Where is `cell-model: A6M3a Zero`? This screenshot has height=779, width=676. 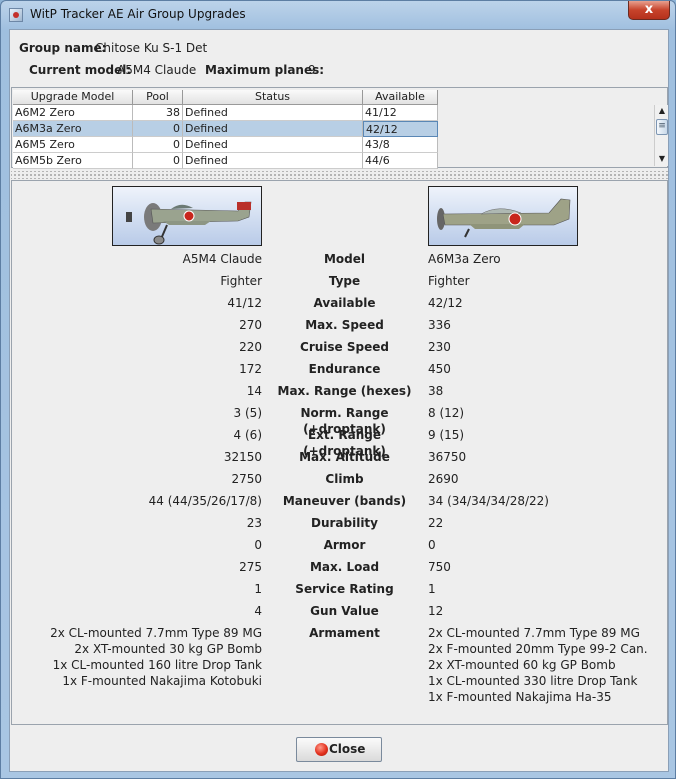 cell-model: A6M3a Zero is located at coordinates (73, 129).